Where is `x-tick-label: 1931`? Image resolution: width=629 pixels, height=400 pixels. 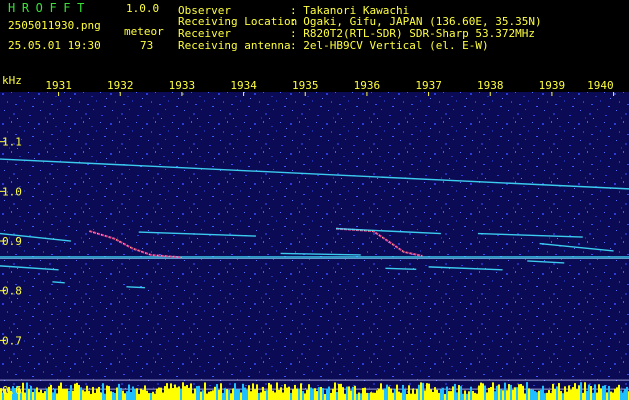
x-tick-label: 1931 is located at coordinates (58, 85).